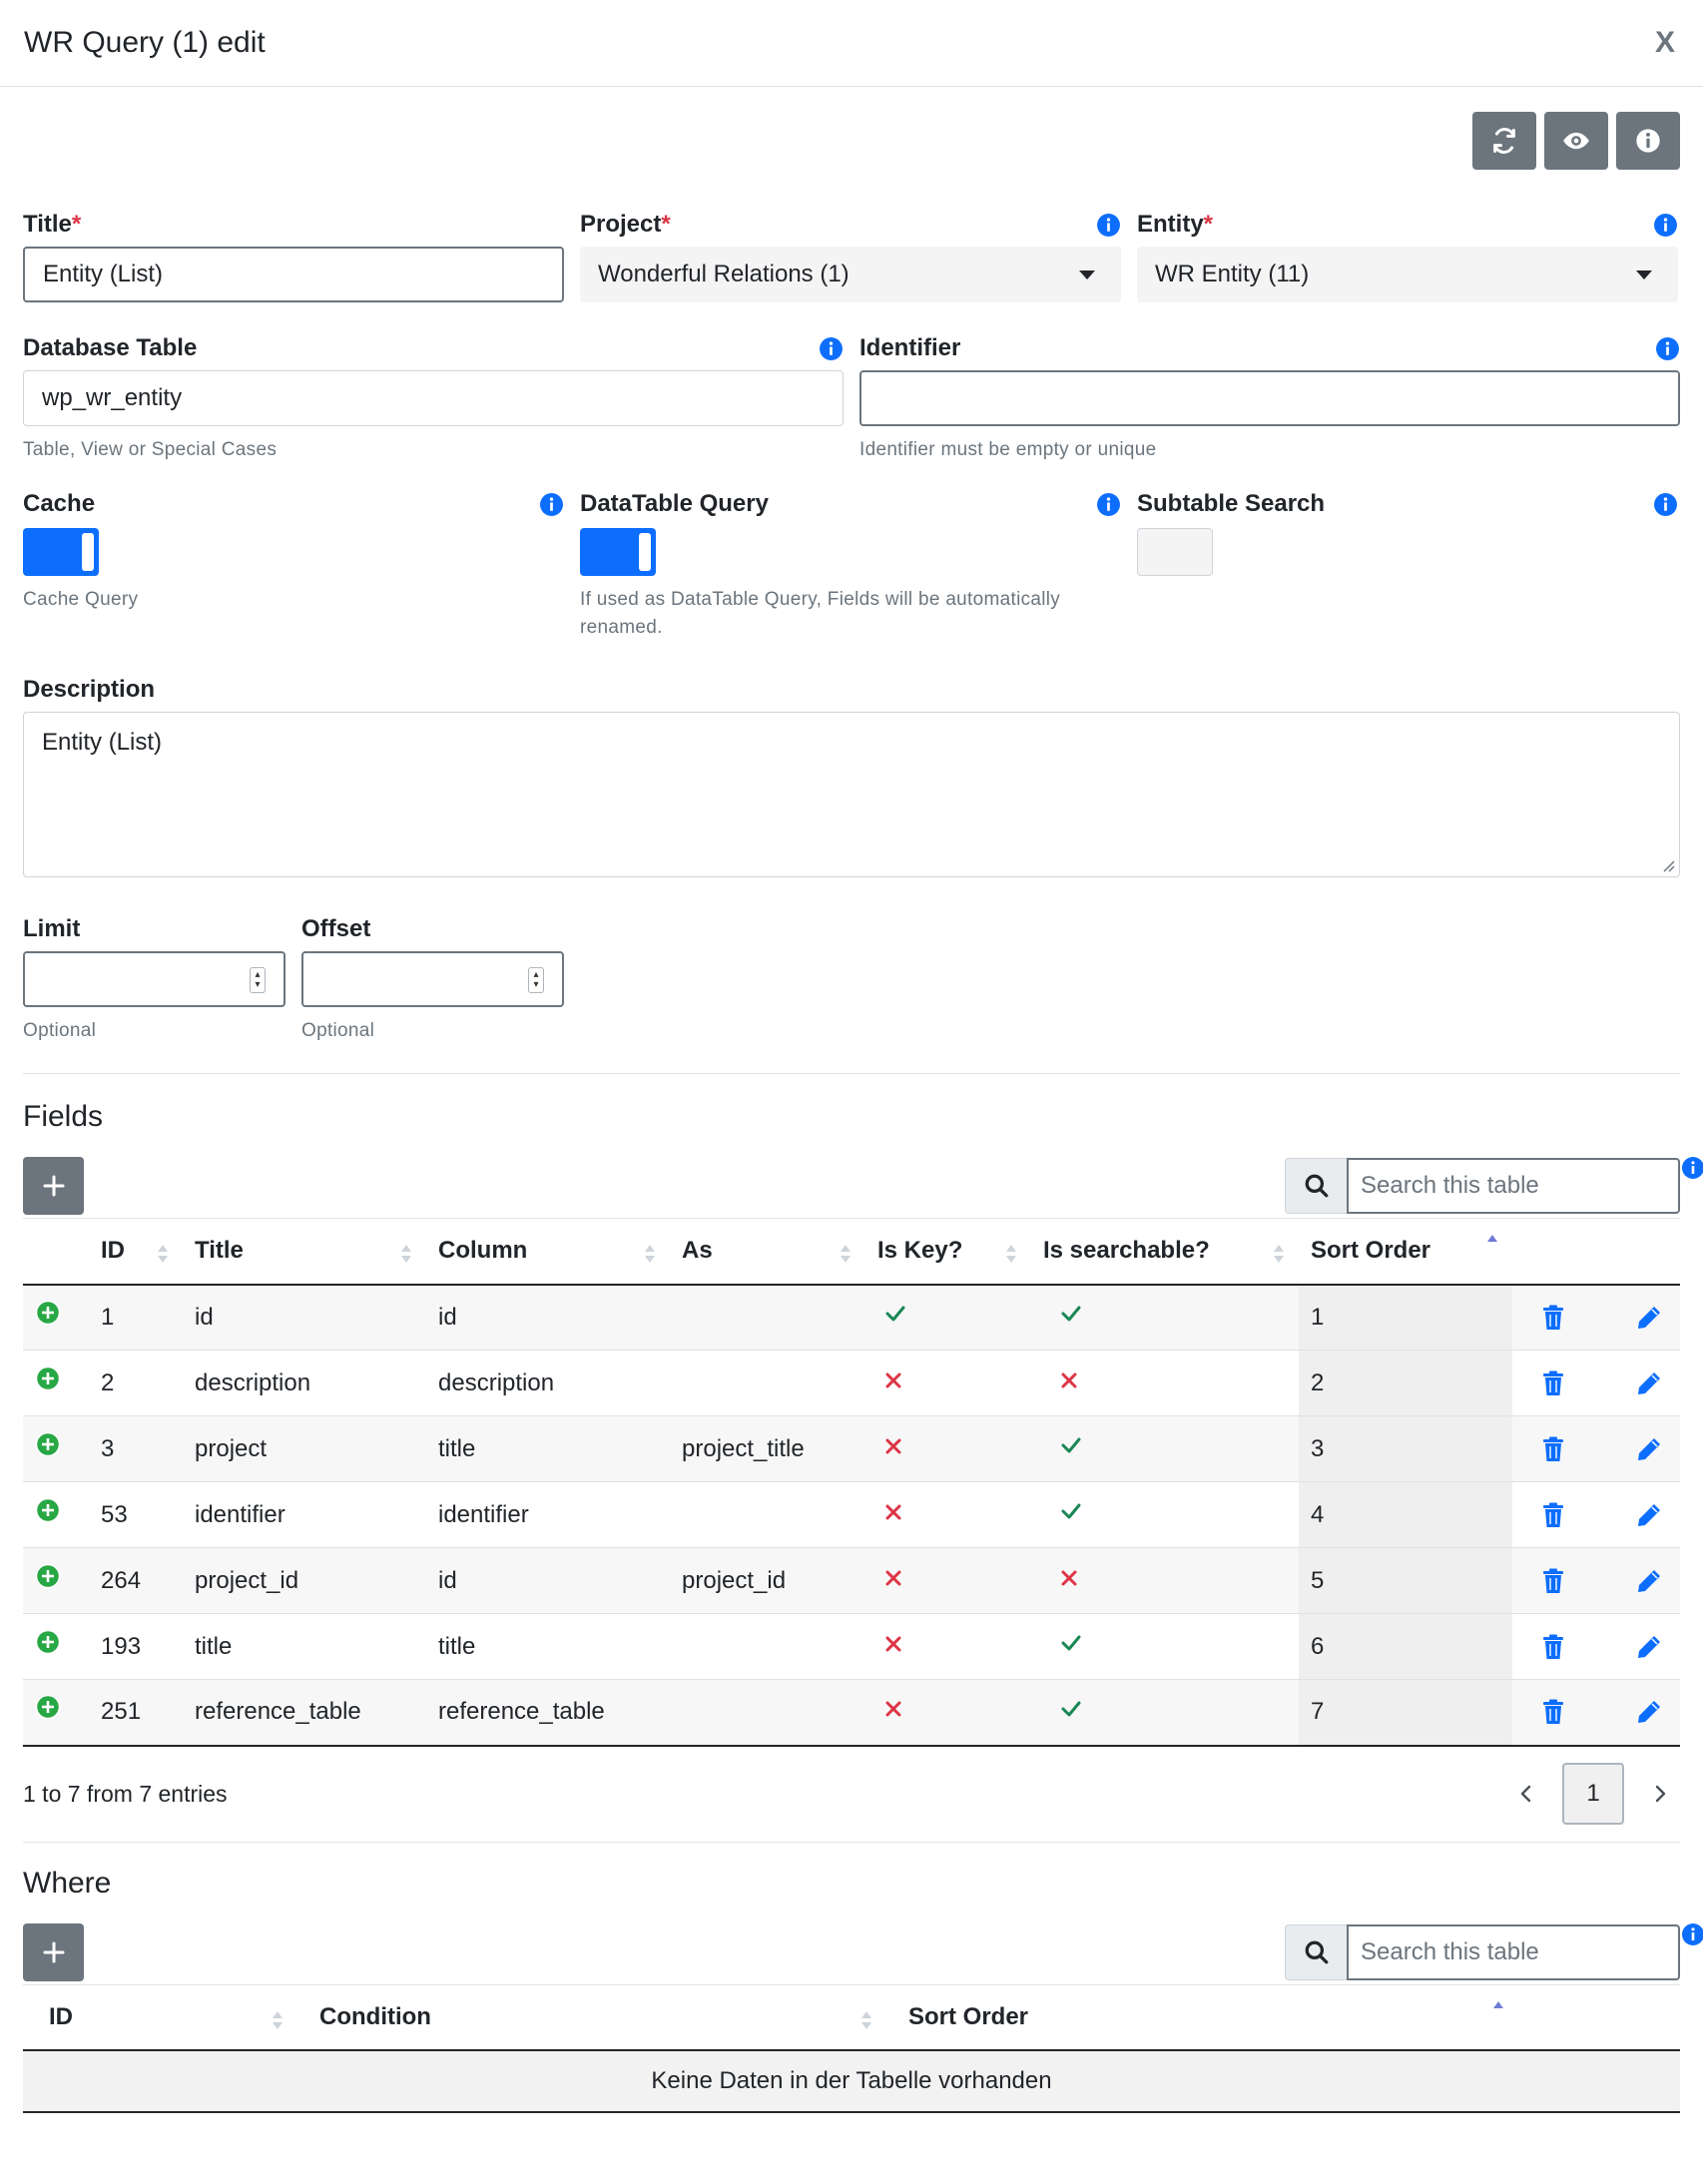 This screenshot has height=2184, width=1703. I want to click on where-search: Search this table, so click(1494, 1951).